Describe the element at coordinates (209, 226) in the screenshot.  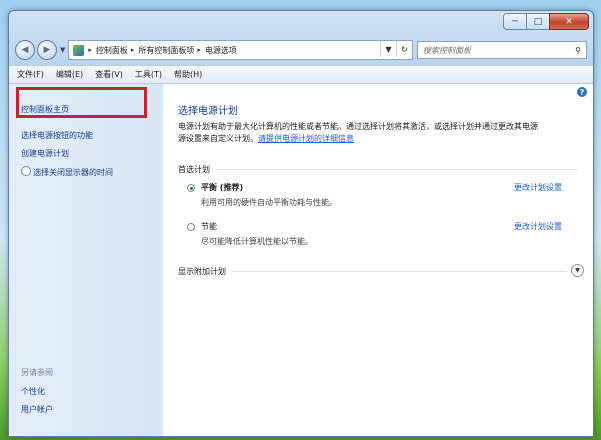
I see `power-saver-plan-name: 节能` at that location.